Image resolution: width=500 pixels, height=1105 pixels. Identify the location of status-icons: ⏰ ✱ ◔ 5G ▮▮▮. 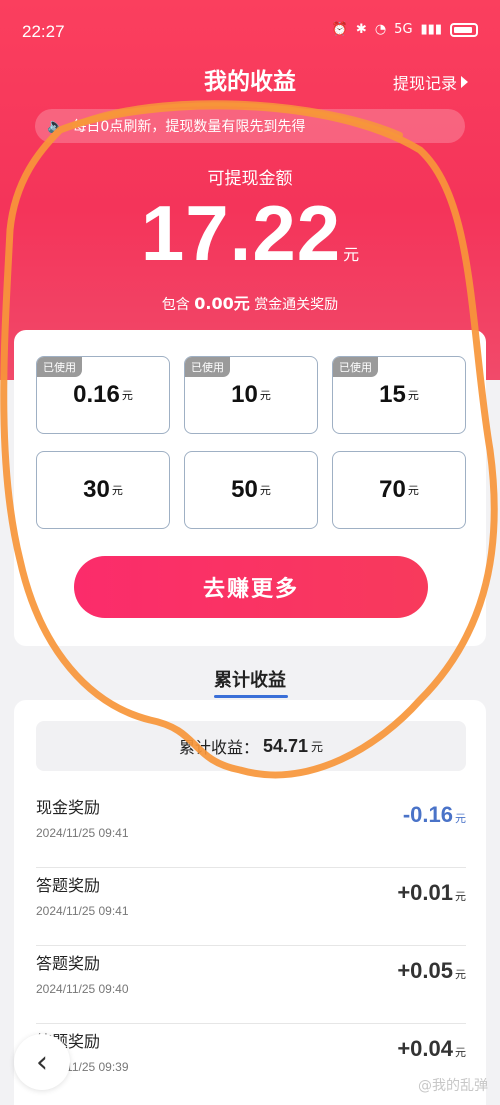
(405, 29).